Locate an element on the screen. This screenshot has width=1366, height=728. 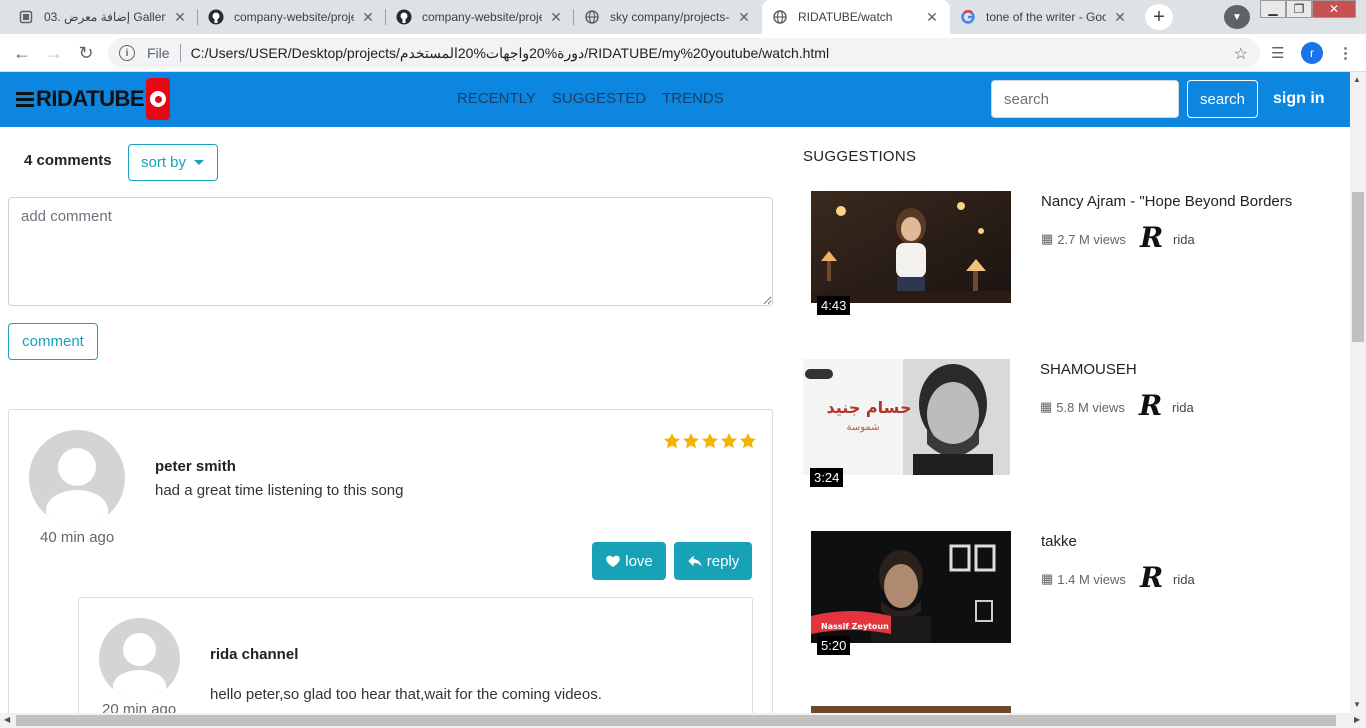
view-count: ▦ 2.7 M views is located at coordinates (1083, 239).